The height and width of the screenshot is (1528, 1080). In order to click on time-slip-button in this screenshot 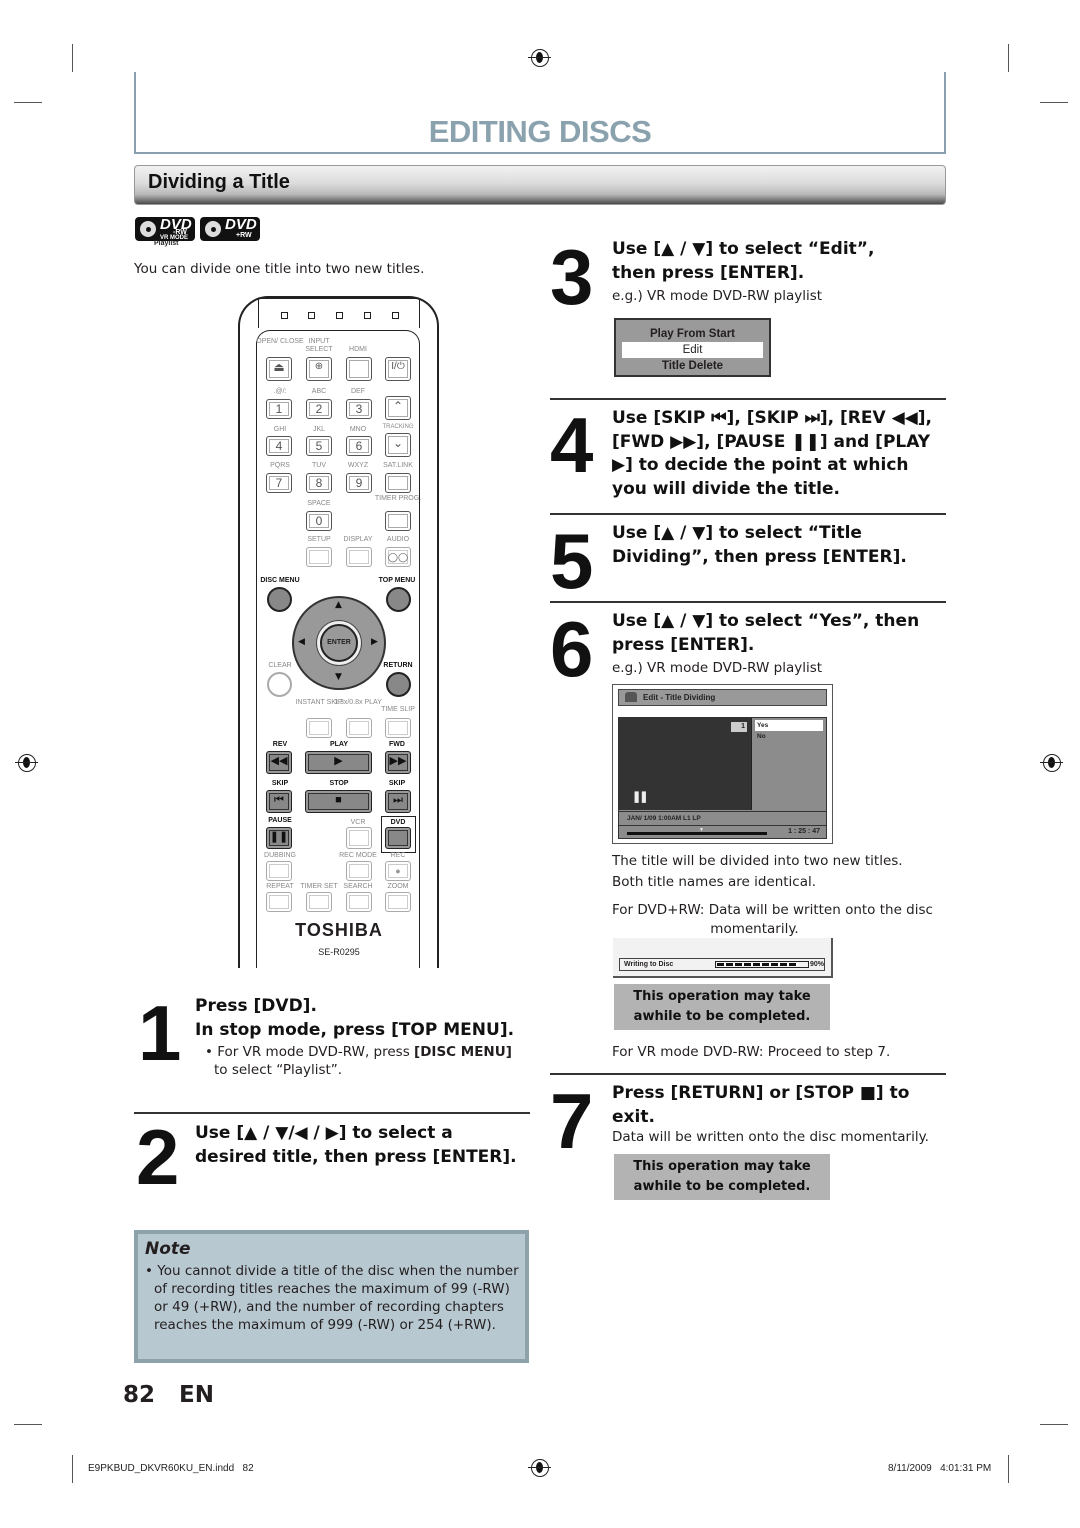, I will do `click(398, 728)`.